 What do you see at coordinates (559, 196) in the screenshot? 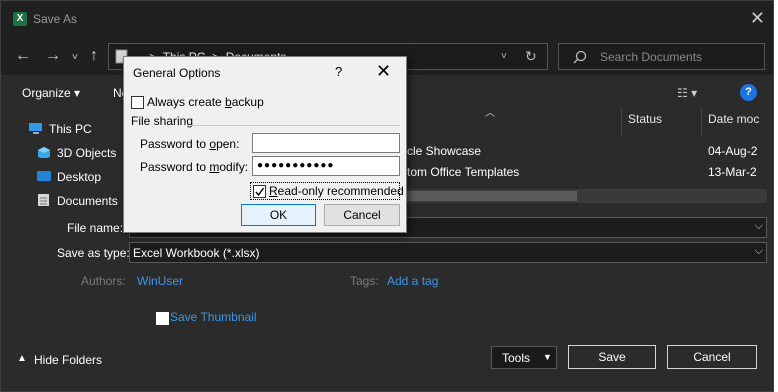
I see `horizontal-scrollbar` at bounding box center [559, 196].